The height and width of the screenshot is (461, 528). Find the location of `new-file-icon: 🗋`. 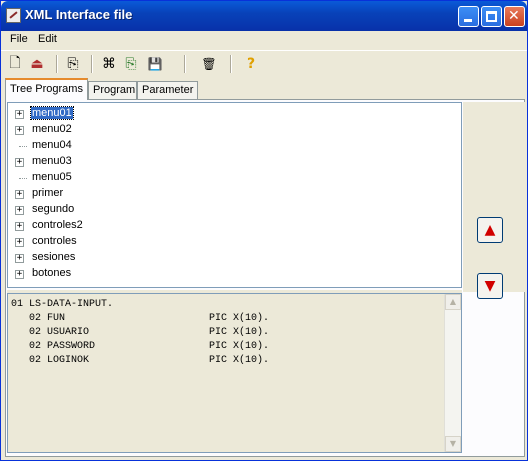

new-file-icon: 🗋 is located at coordinates (15, 63).